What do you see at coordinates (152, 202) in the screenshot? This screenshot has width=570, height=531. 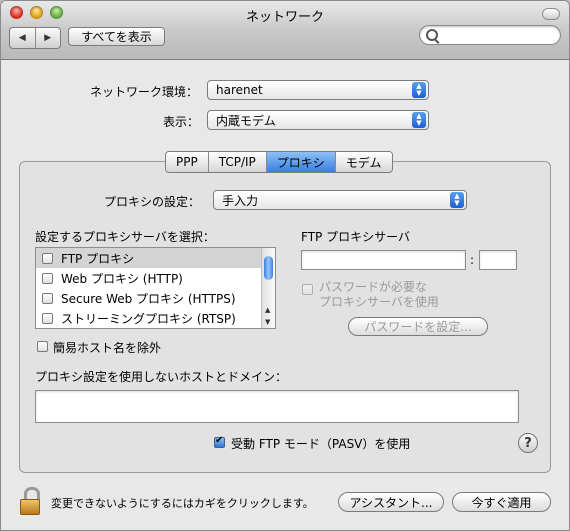 I see `proxy-setting-label: プロキシの設定：` at bounding box center [152, 202].